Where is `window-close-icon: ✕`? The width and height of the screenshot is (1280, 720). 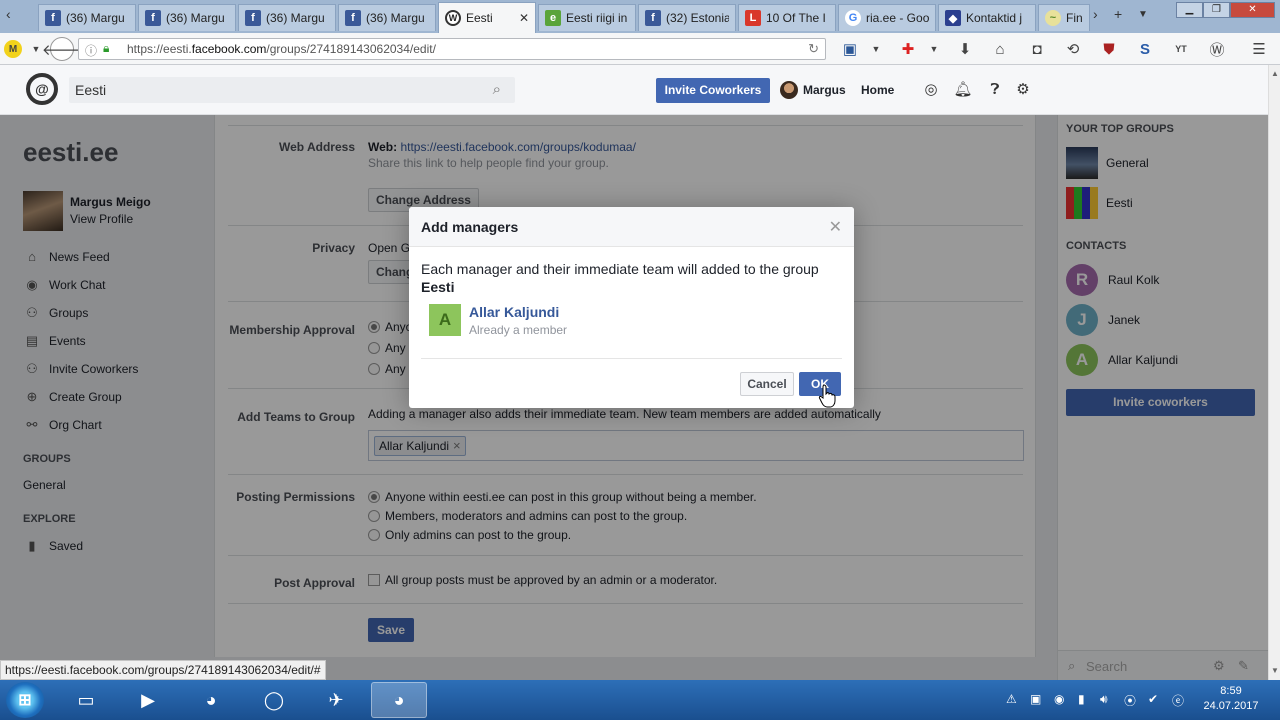 window-close-icon: ✕ is located at coordinates (1252, 10).